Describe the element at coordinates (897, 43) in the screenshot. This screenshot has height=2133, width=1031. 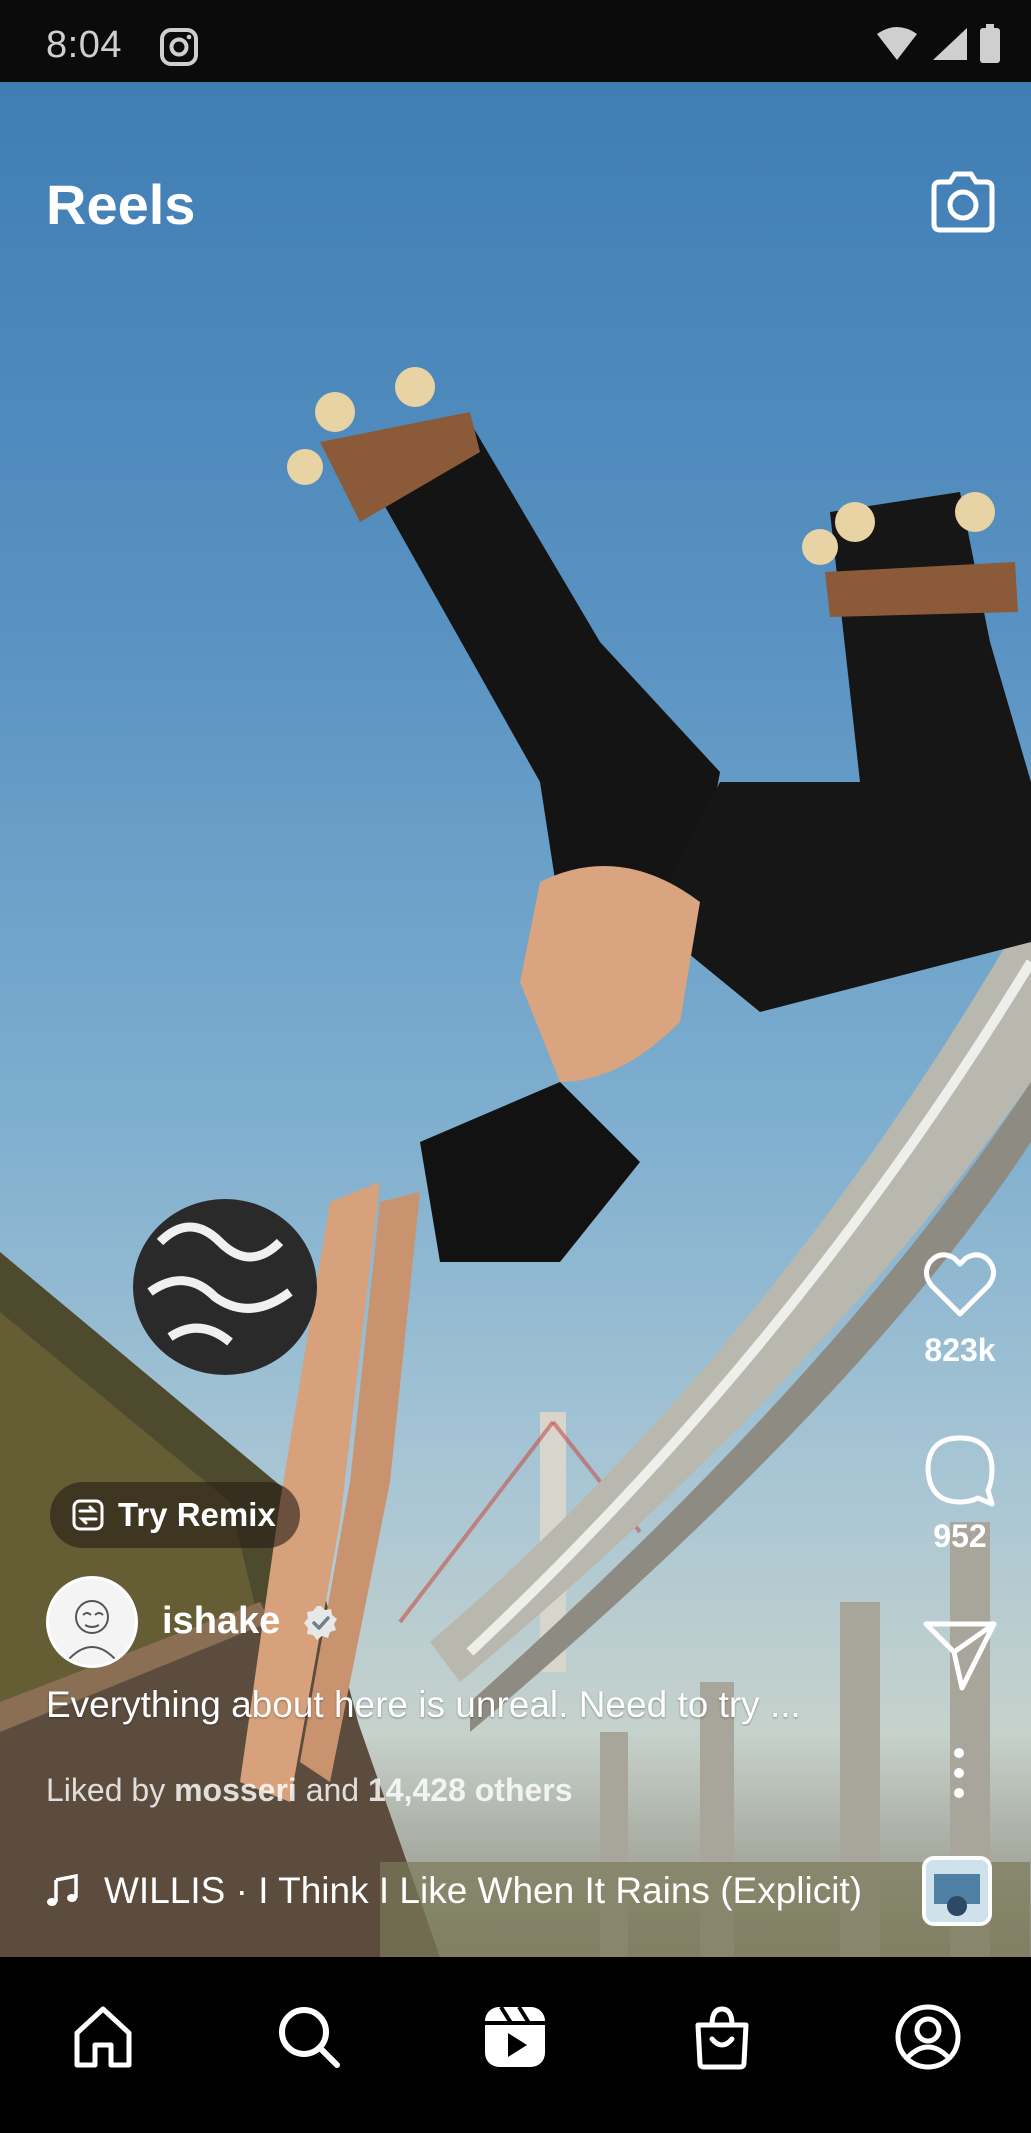
I see `wifi-icon` at that location.